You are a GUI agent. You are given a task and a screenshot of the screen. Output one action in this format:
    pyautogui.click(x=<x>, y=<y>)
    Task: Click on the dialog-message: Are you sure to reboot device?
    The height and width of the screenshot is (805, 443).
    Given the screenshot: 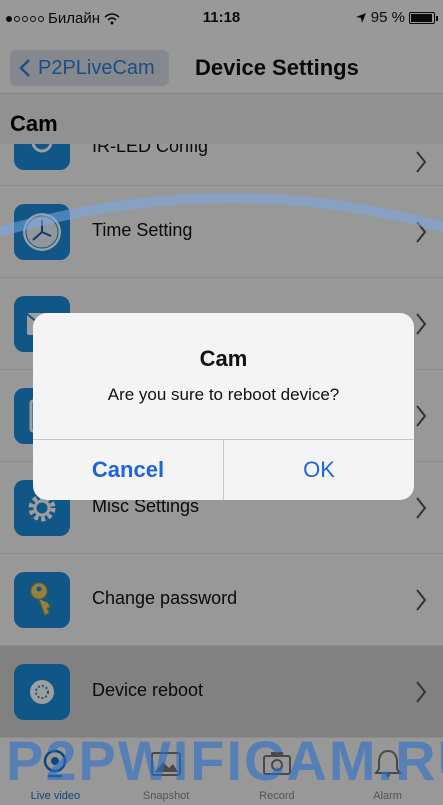 What is the action you would take?
    pyautogui.click(x=223, y=394)
    